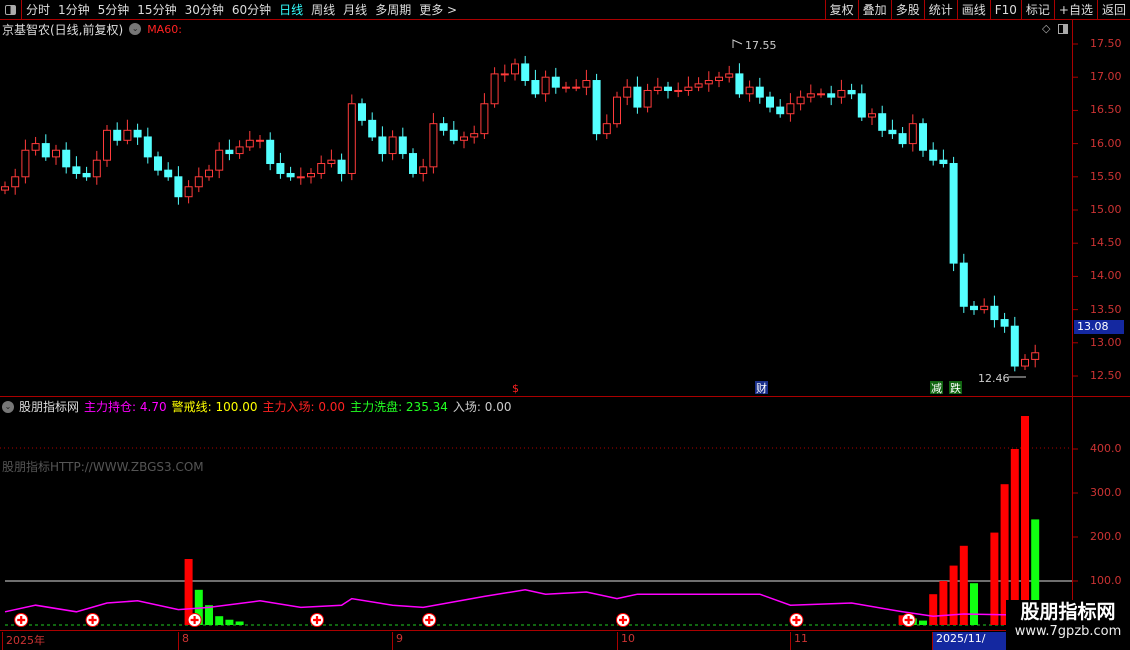 The height and width of the screenshot is (650, 1130). Describe the element at coordinates (737, 43) in the screenshot. I see `high-arrow-icon` at that location.